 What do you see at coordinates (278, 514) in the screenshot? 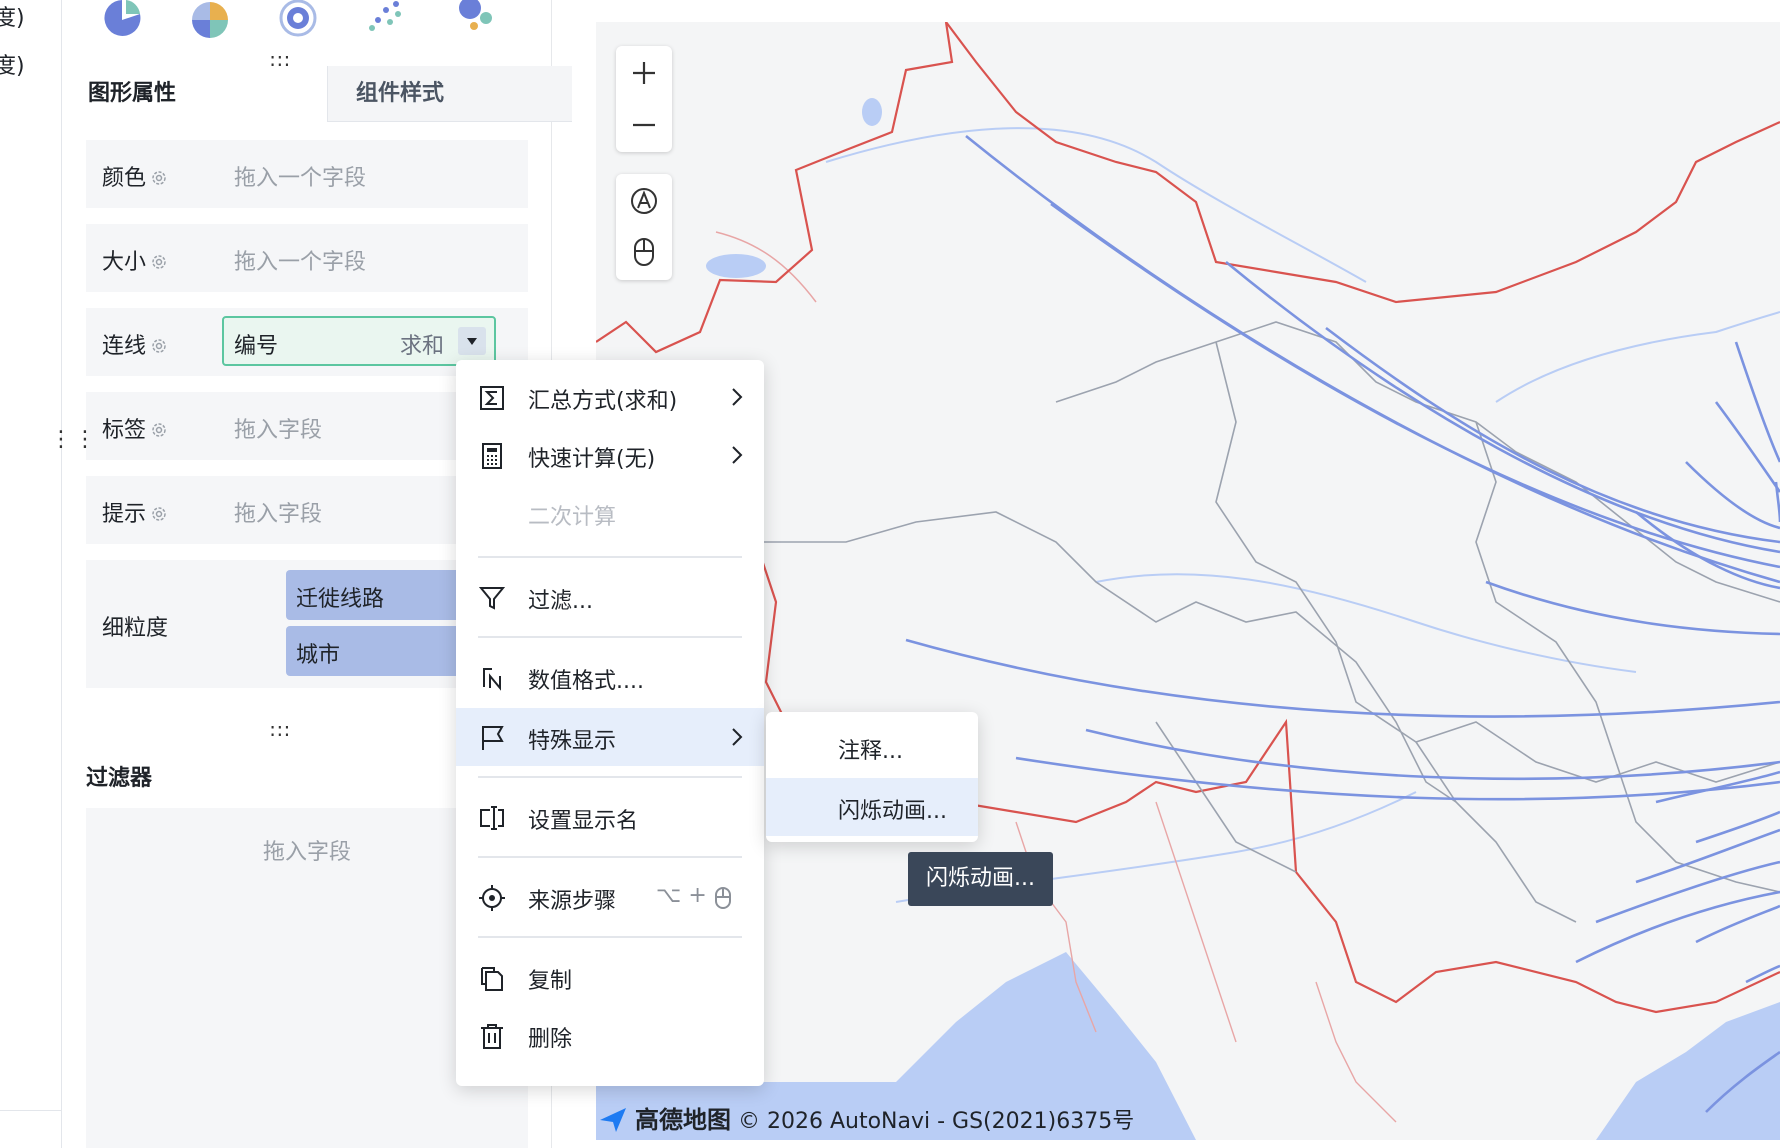
I see `drop-placeholder-tooltip: 拖入字段` at bounding box center [278, 514].